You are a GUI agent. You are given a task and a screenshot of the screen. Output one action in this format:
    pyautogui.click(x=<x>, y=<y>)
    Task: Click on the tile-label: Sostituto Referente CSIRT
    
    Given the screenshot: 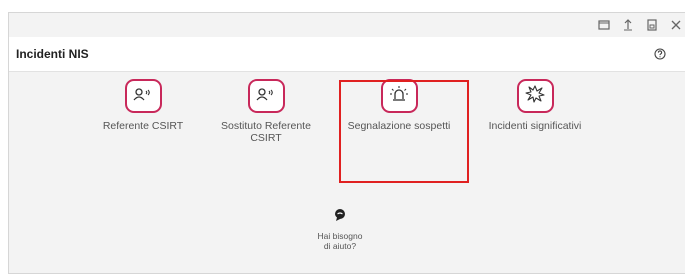 What is the action you would take?
    pyautogui.click(x=266, y=132)
    